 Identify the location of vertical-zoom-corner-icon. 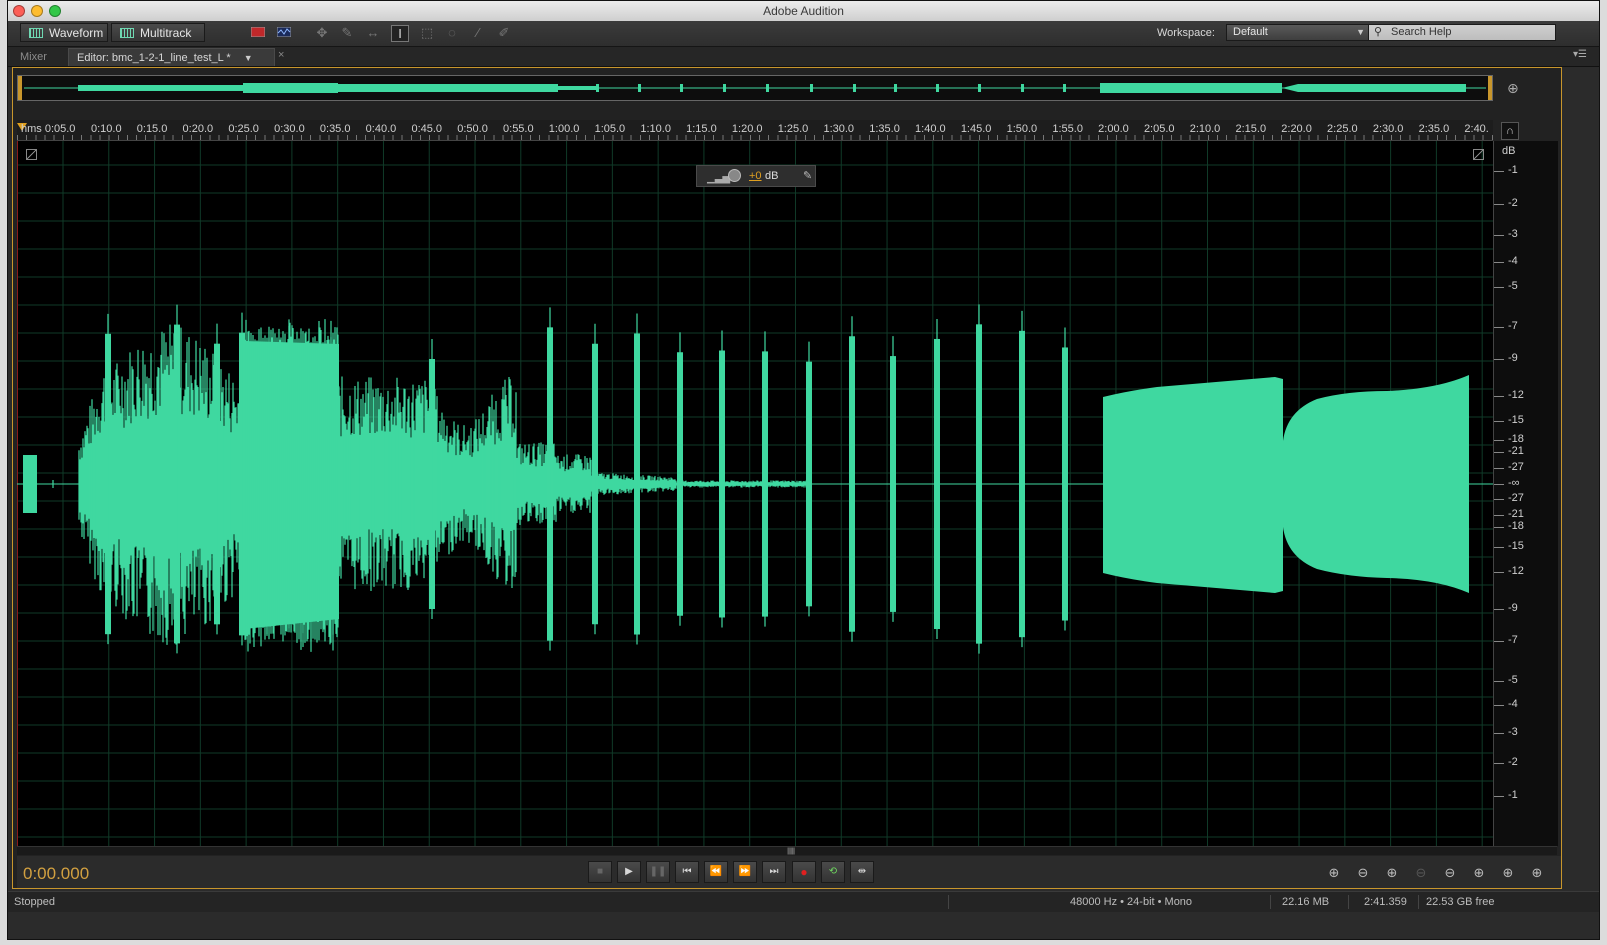
(31, 154).